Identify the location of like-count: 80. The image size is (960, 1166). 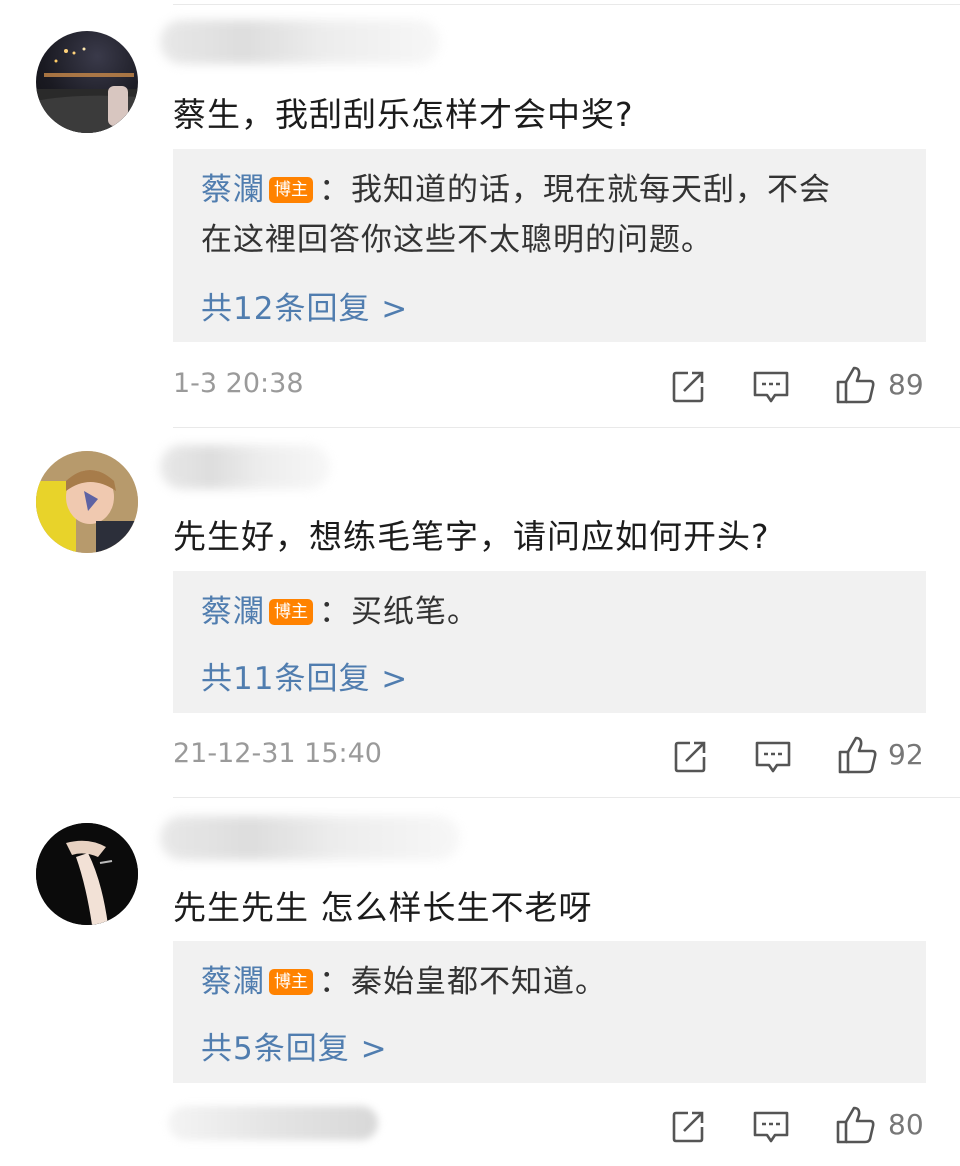
(906, 1124).